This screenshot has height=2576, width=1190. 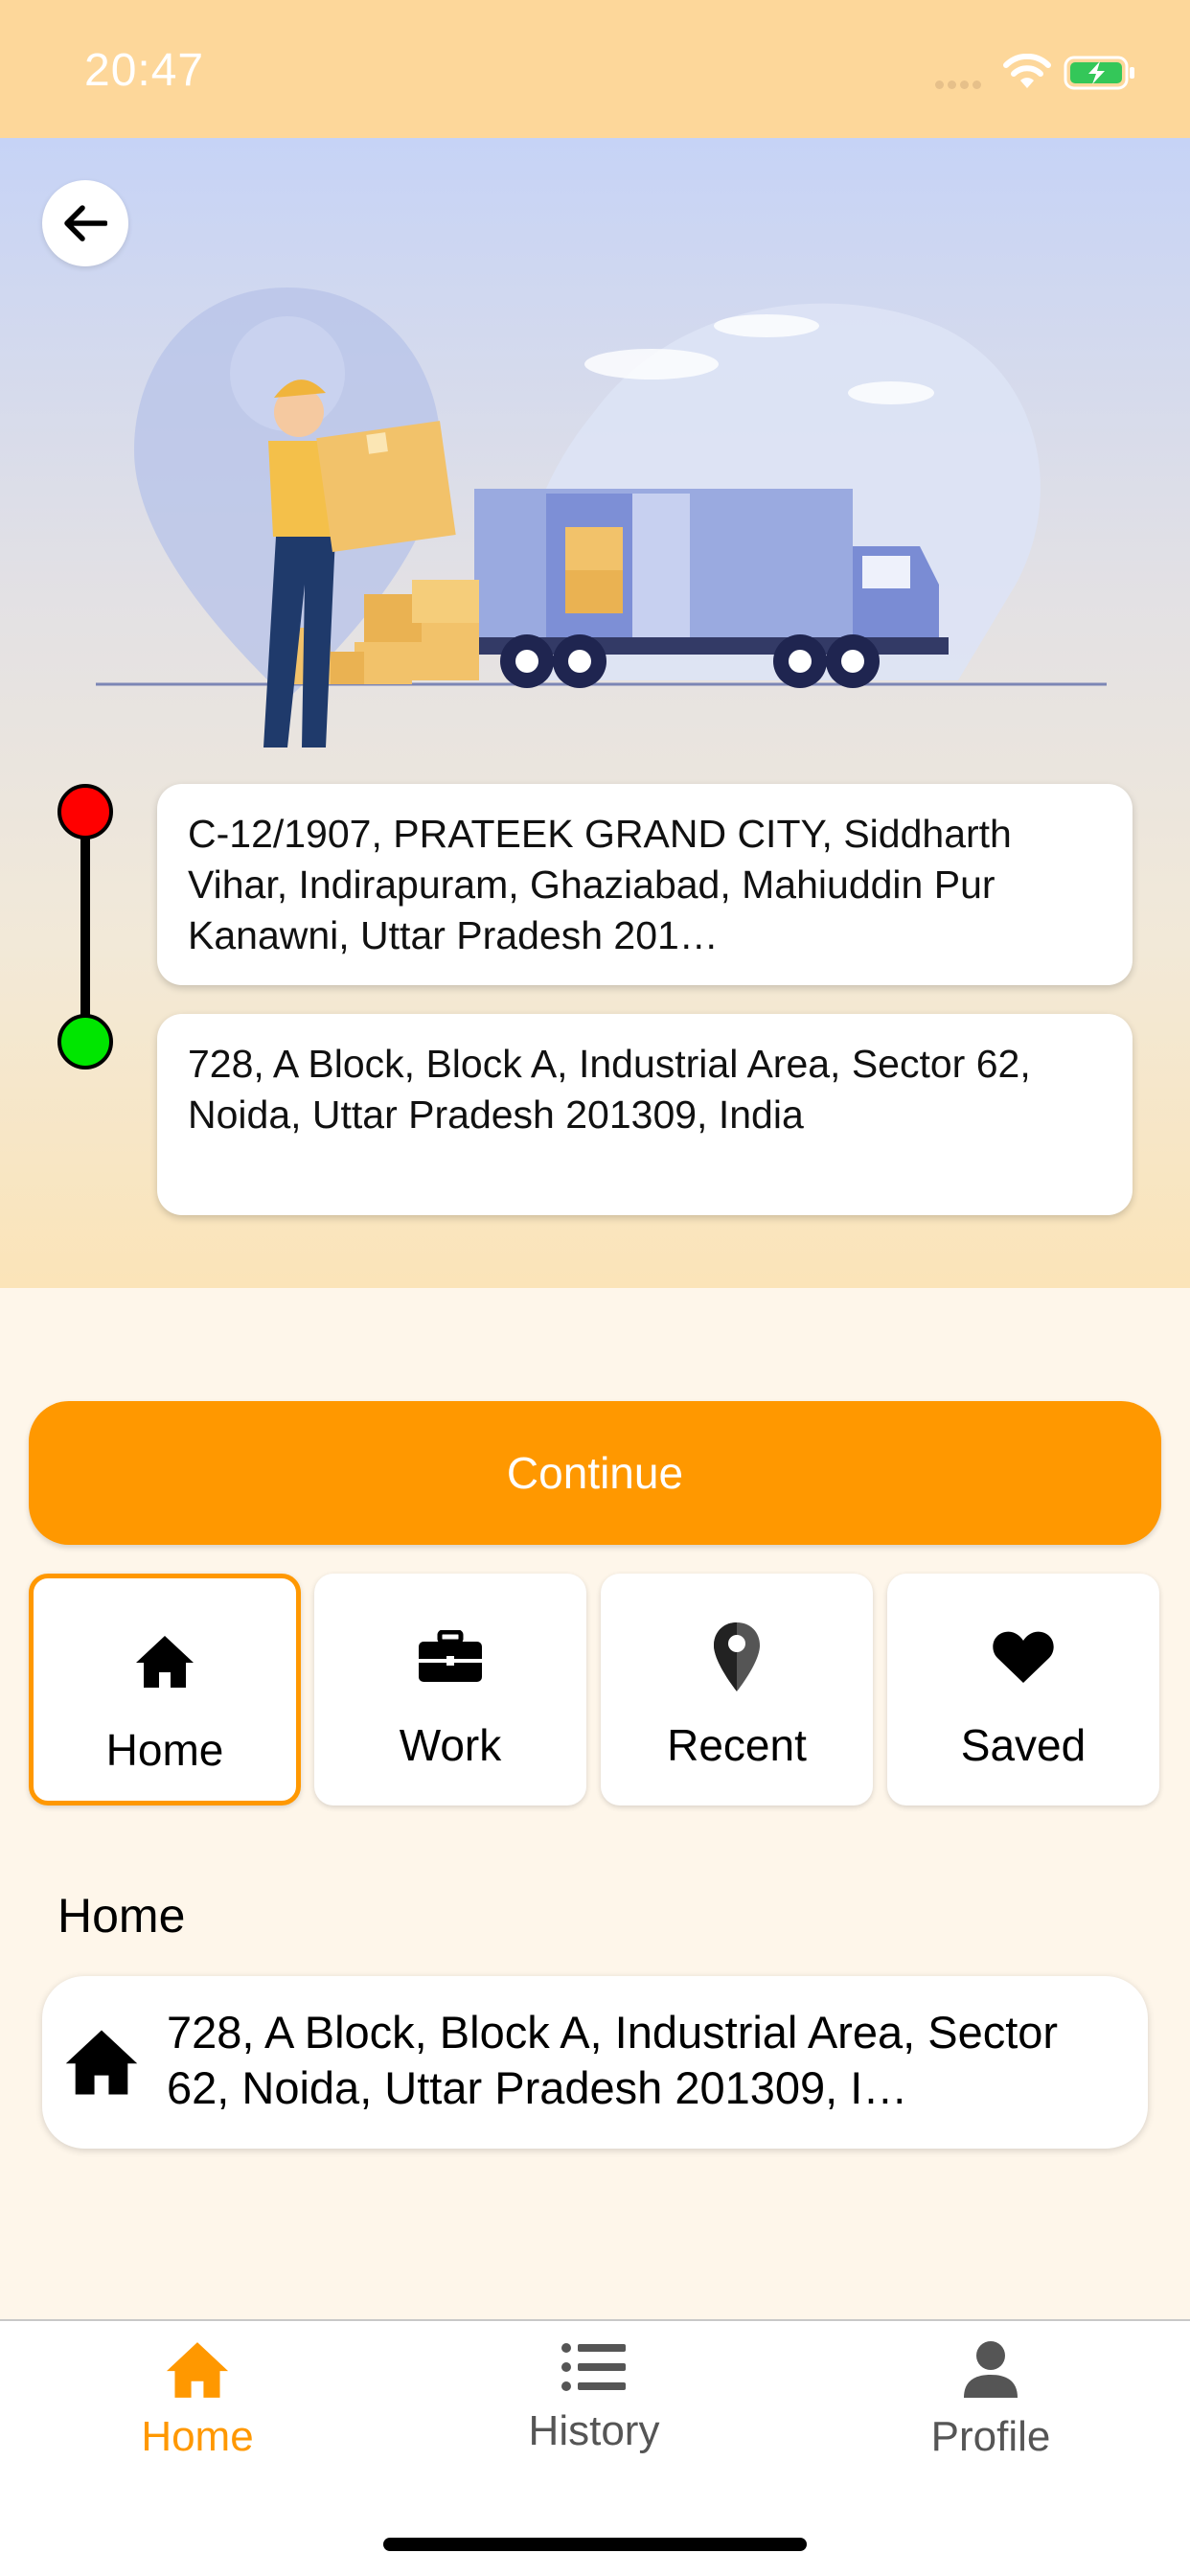 I want to click on category-label: Home, so click(x=164, y=1750).